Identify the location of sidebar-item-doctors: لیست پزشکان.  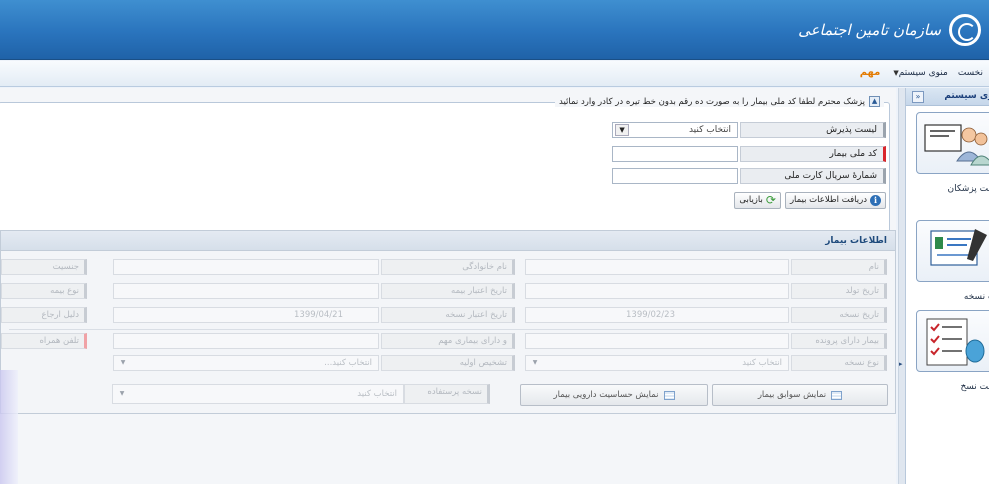
(952, 153).